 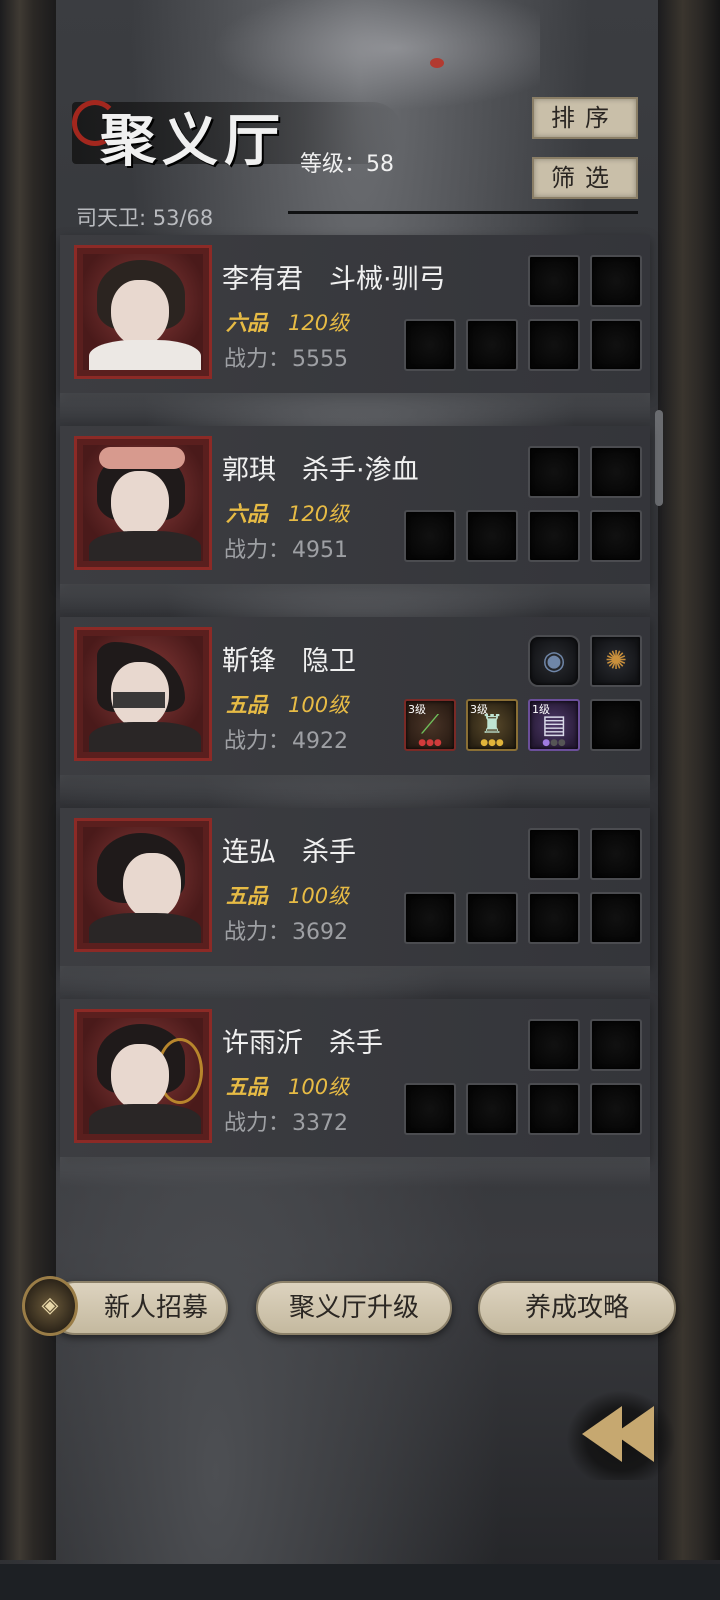 What do you see at coordinates (355, 1093) in the screenshot?
I see `hero-card: 许雨沂 杀手 五品 100级 战力：3372` at bounding box center [355, 1093].